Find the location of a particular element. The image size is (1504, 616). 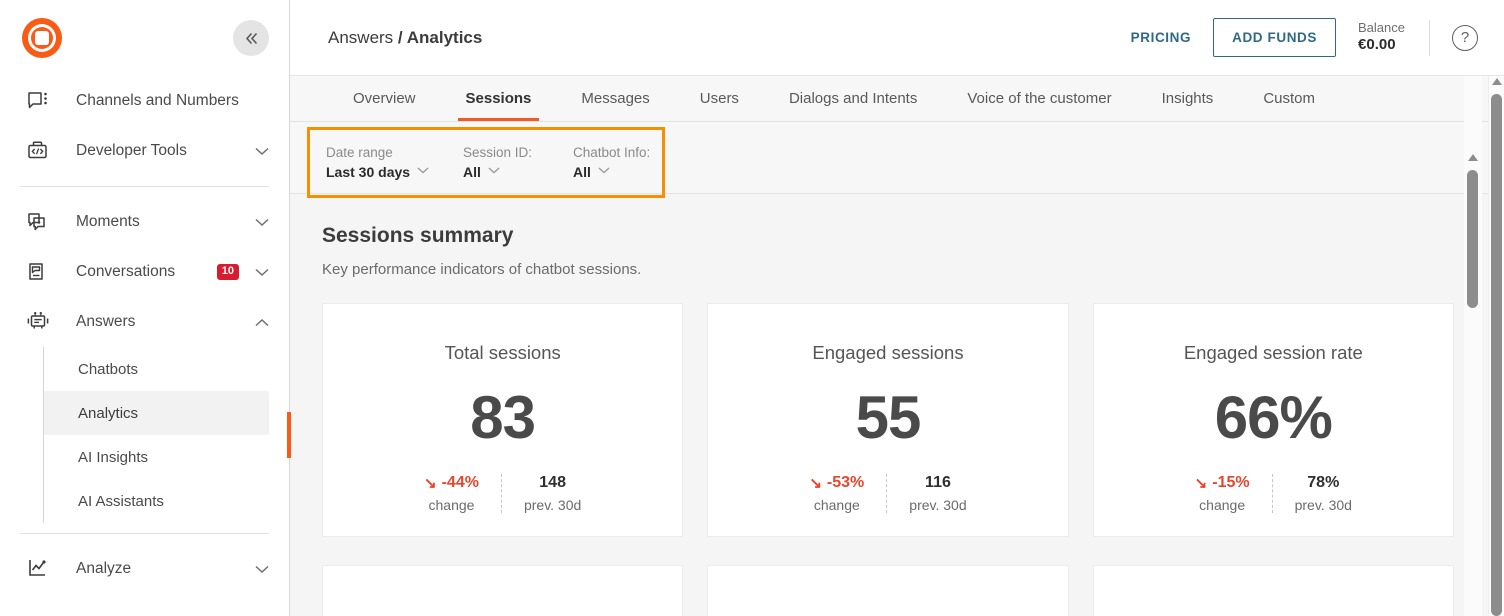

kpi-footer: ↘ -53% change 116 prev. 30d is located at coordinates (887, 493).